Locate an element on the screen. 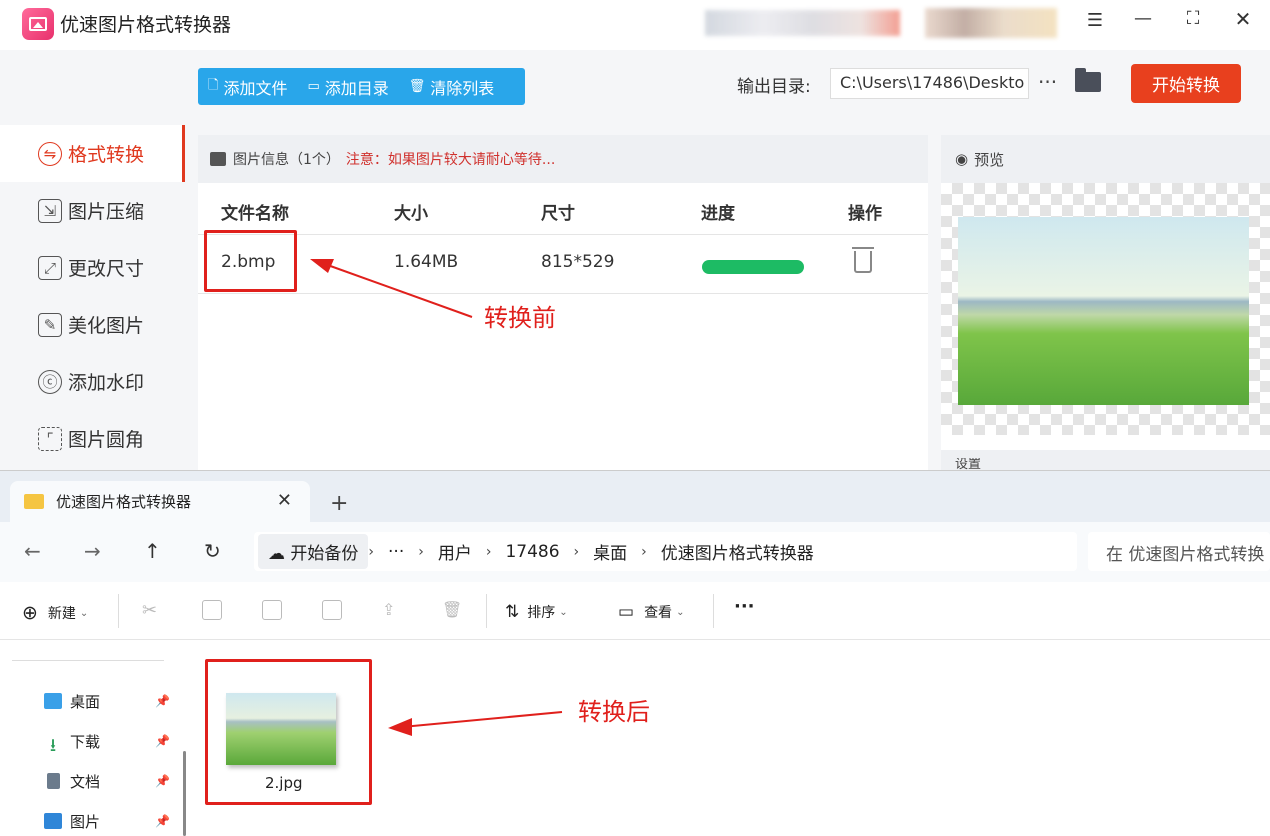 The width and height of the screenshot is (1270, 836). file-icon: 🗋 is located at coordinates (213, 85).